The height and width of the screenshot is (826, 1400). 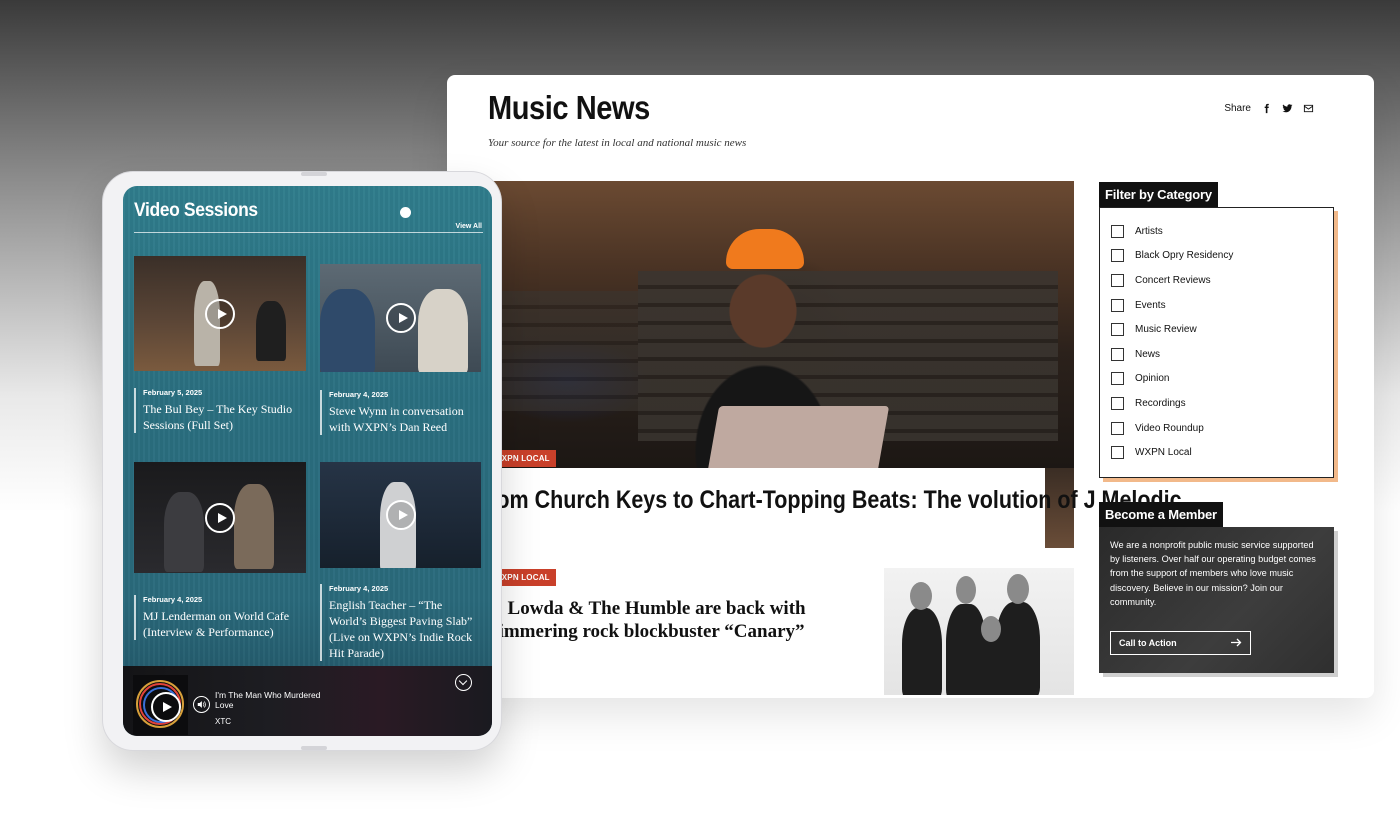 I want to click on track-artist: XTC, so click(x=223, y=721).